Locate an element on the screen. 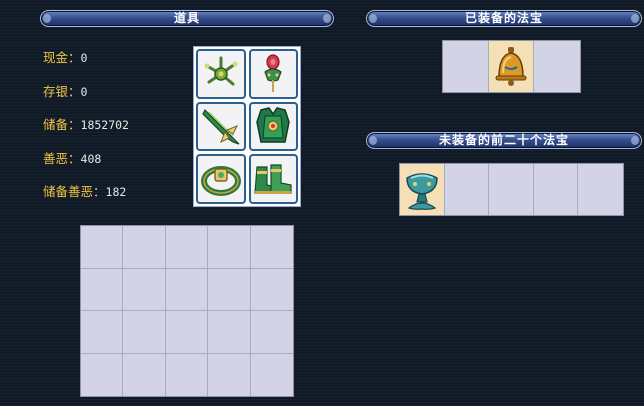 Image resolution: width=644 pixels, height=406 pixels. hair-ornament-icon is located at coordinates (221, 71).